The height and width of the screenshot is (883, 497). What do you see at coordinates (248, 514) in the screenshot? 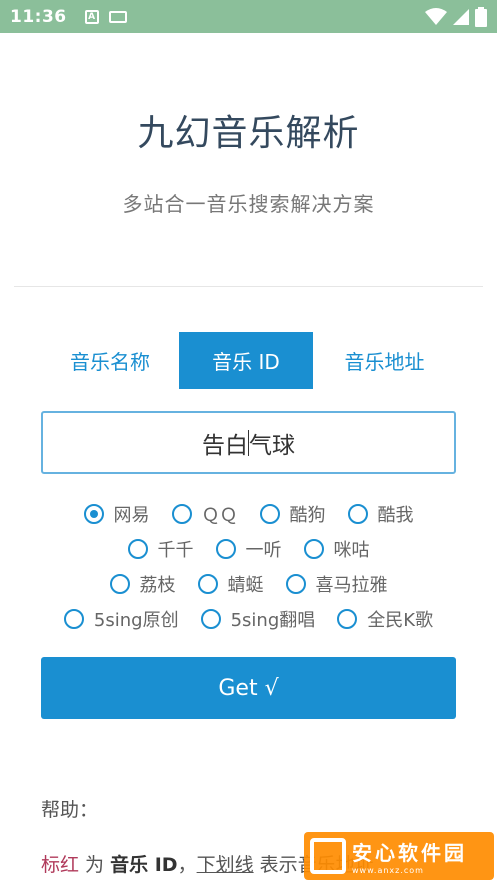
I see `source-row-1: 网易 ＱＱ 酷狗 酷我` at bounding box center [248, 514].